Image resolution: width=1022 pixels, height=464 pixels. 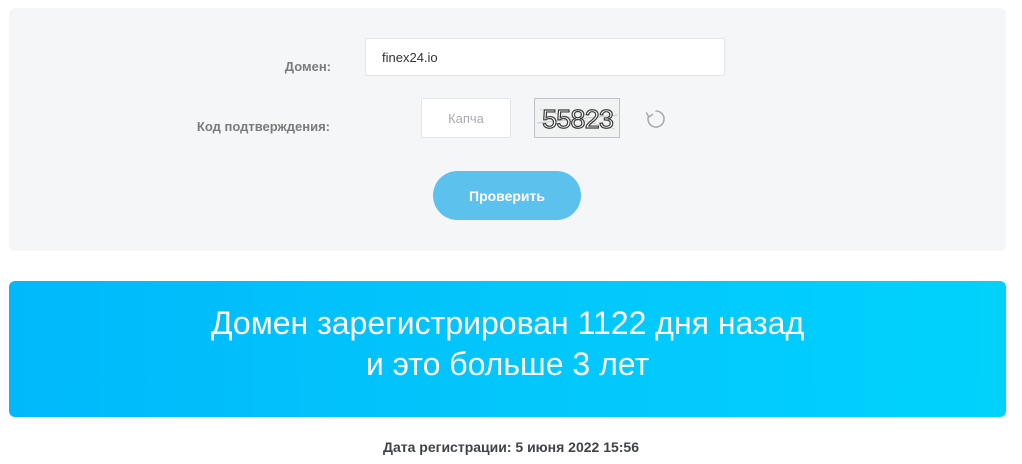 I want to click on captcha-image: 55823, so click(x=577, y=118).